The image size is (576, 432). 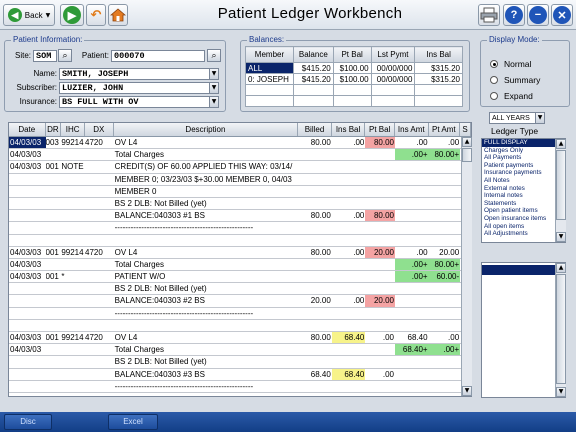 What do you see at coordinates (517, 118) in the screenshot?
I see `period-select: ALL YEARS ▼` at bounding box center [517, 118].